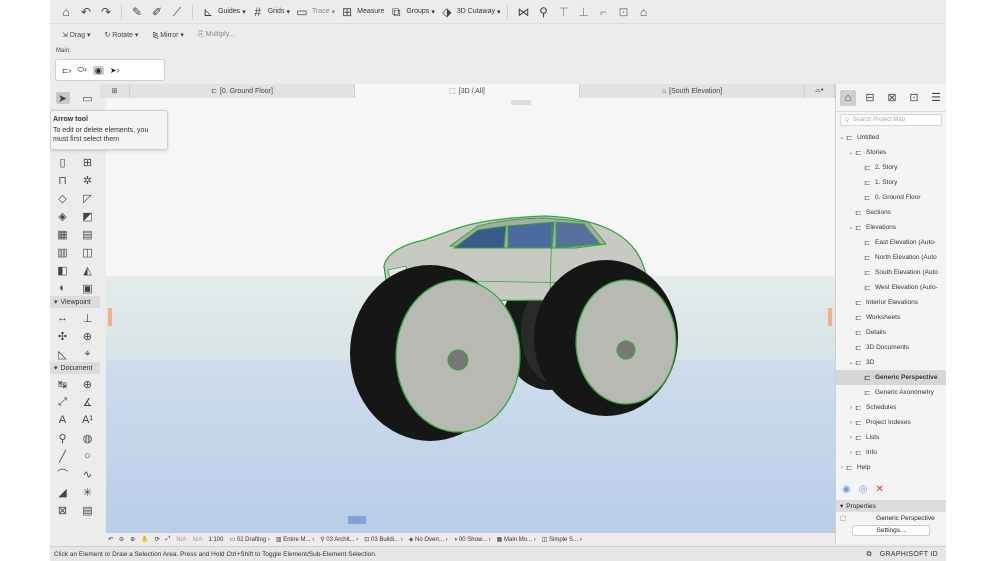 This screenshot has height=561, width=997. Describe the element at coordinates (63, 234) in the screenshot. I see `curtain-wall-tool: ▦` at that location.